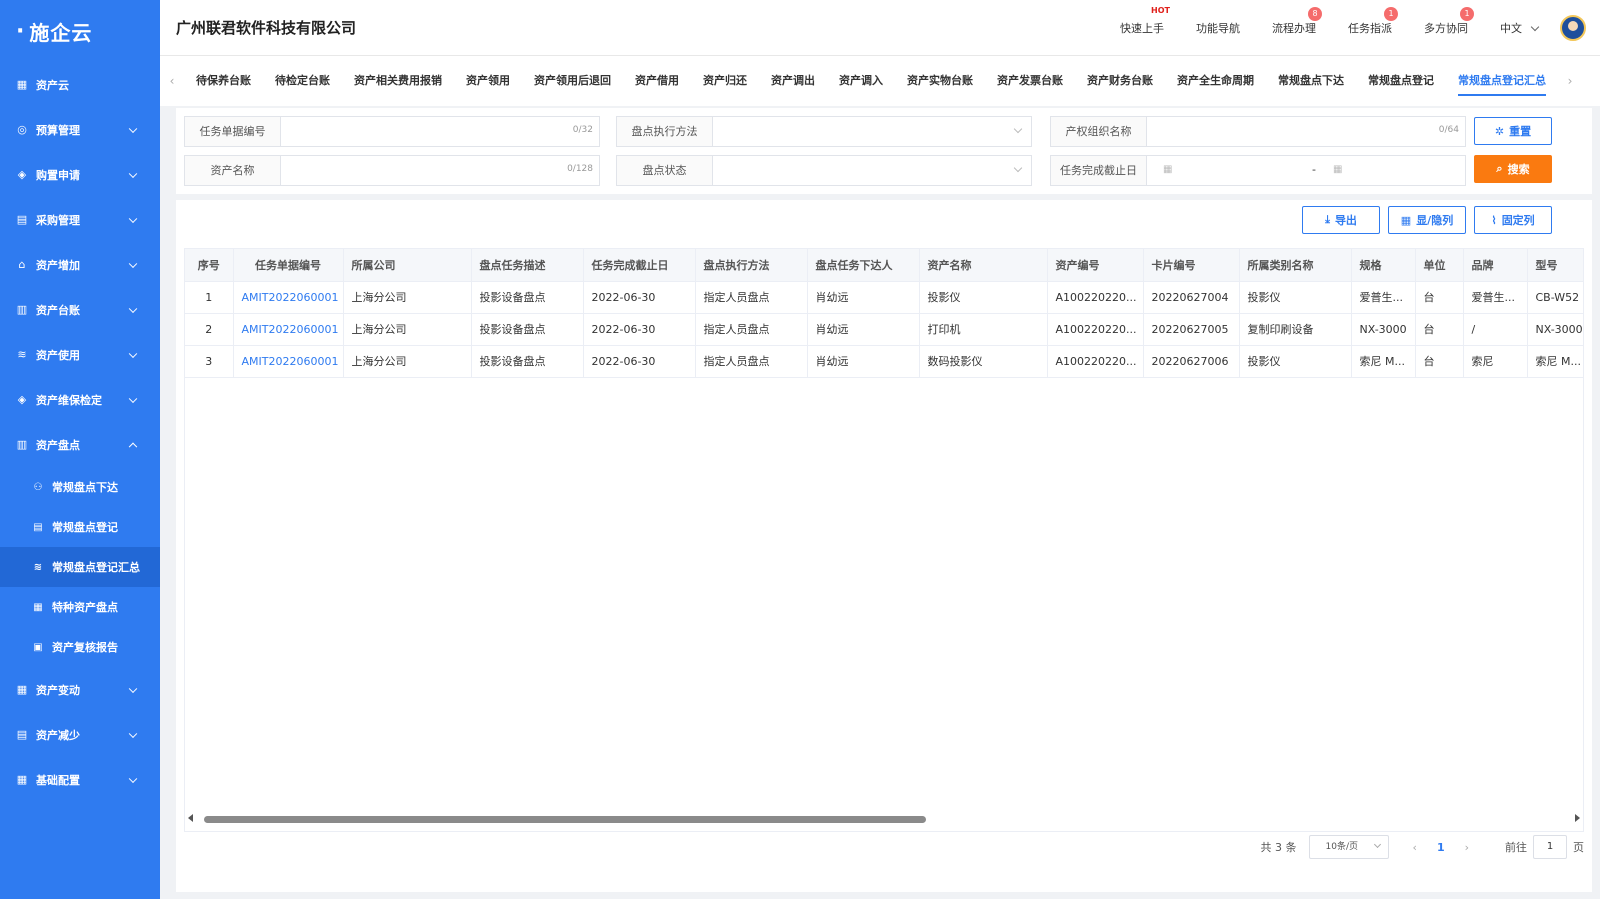 This screenshot has height=899, width=1600. I want to click on reset-button: ✲ 重置, so click(1513, 131).